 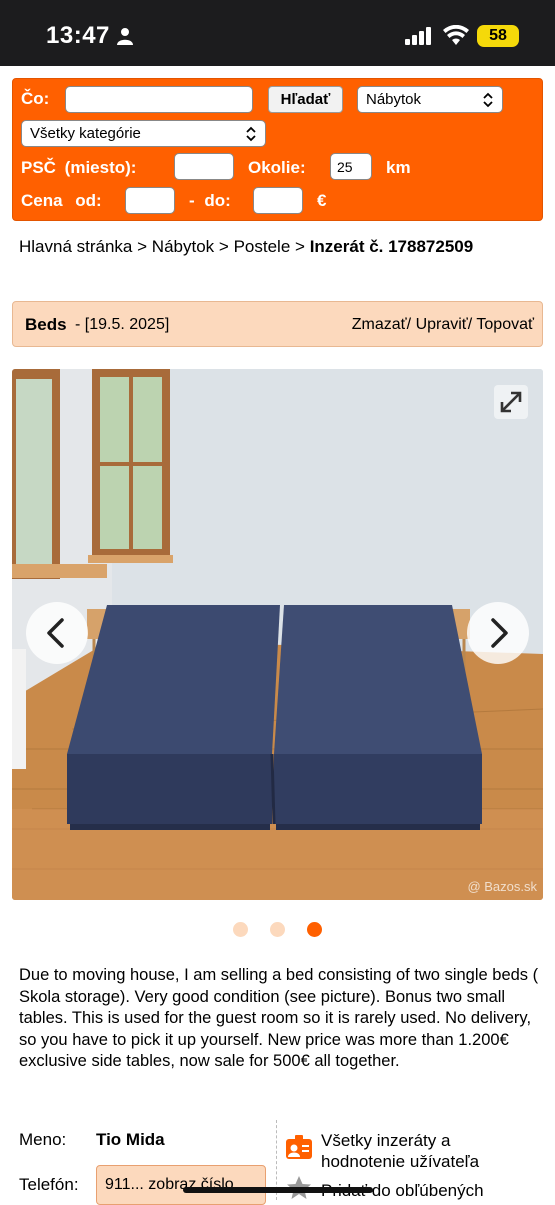 What do you see at coordinates (443, 325) in the screenshot?
I see `listing-actions: Zmazať/ Upraviť/ Topovať` at bounding box center [443, 325].